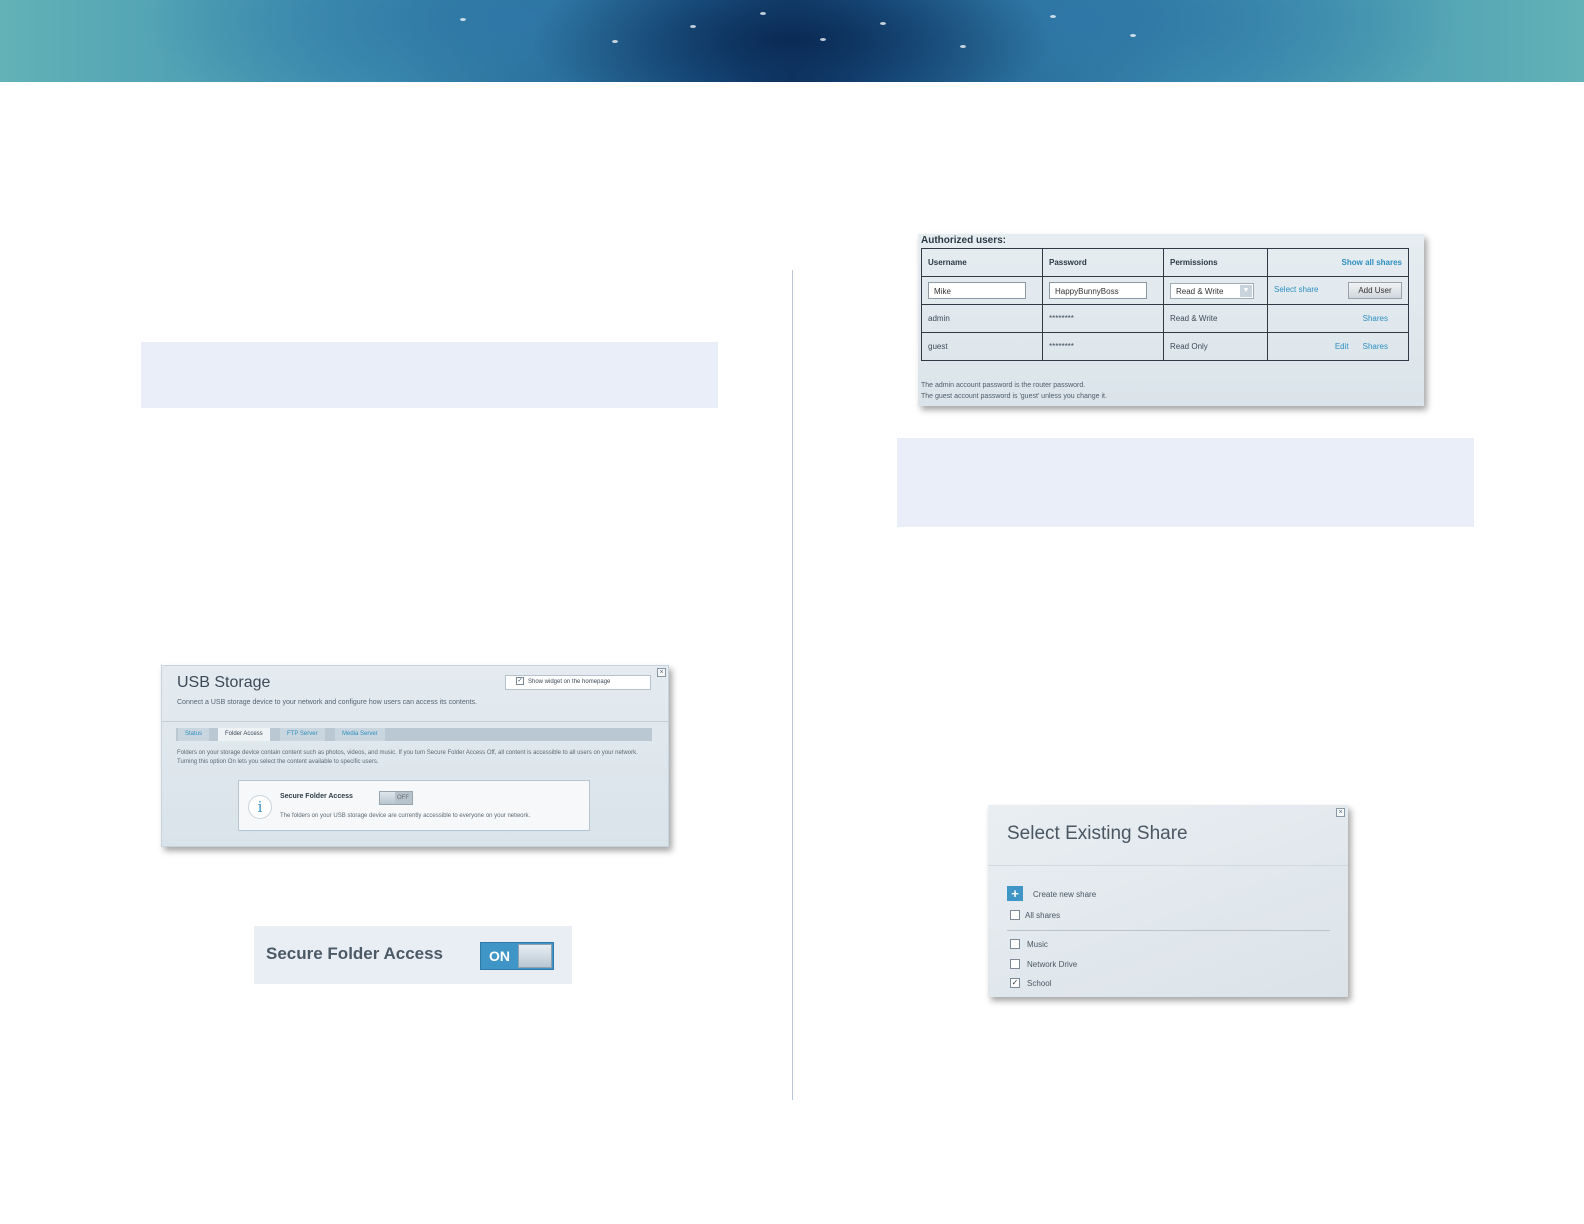  I want to click on show-all-shares-link: Show all shares, so click(1338, 262).